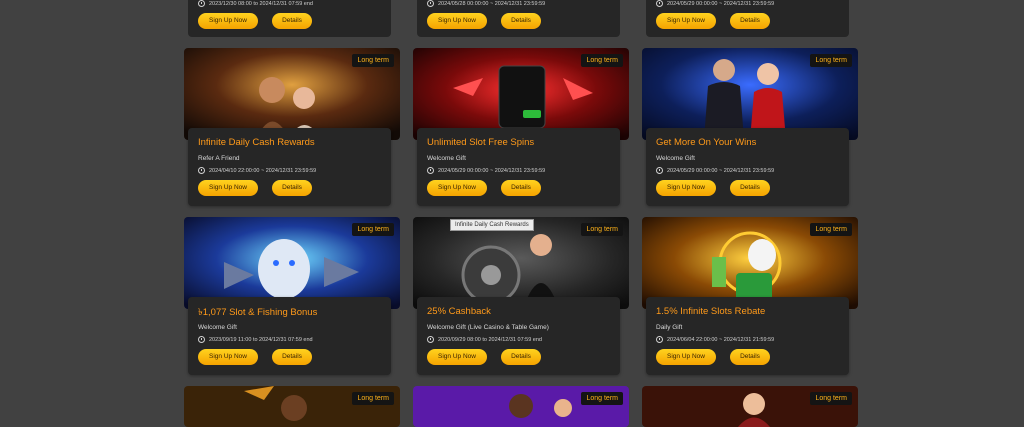  I want to click on promo-time: 2023/12/30 08:00 to 2024/12/31 07:59 end, so click(261, 3).